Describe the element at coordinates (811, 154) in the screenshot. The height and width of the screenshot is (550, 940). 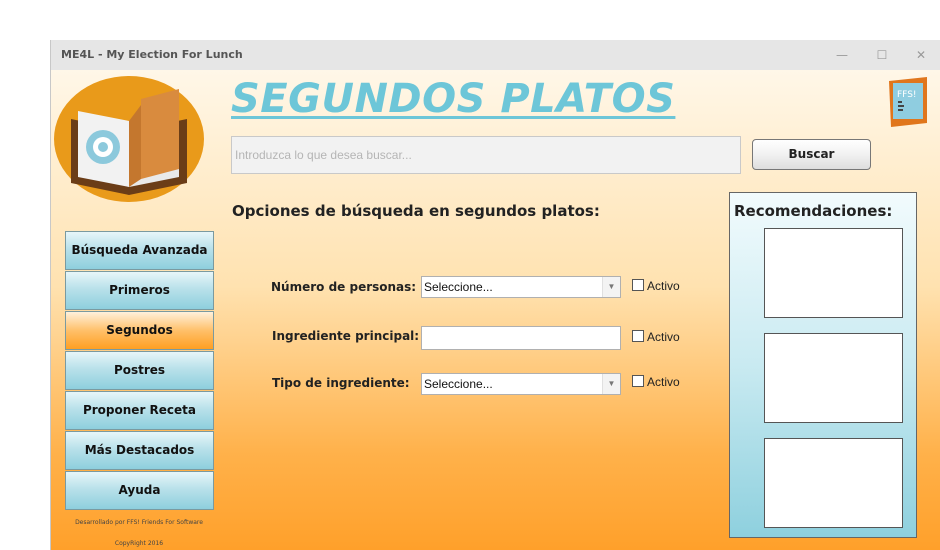
I see `search-button: Buscar` at that location.